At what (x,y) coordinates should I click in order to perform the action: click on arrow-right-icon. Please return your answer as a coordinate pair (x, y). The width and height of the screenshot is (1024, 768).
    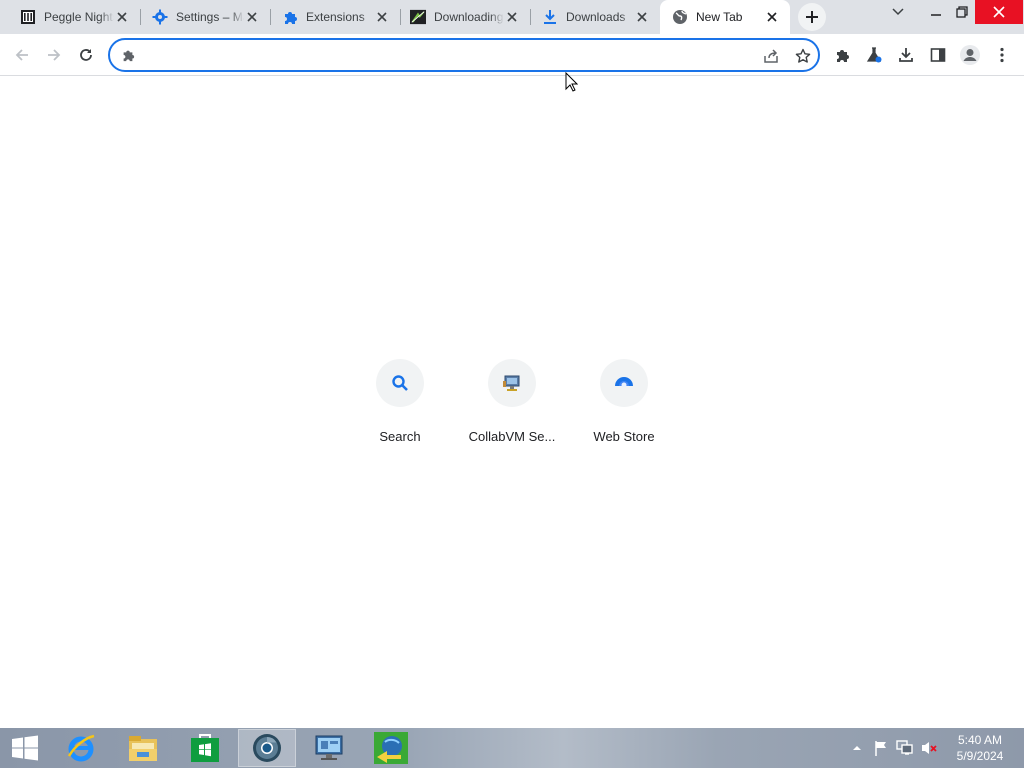
    Looking at the image, I should click on (54, 55).